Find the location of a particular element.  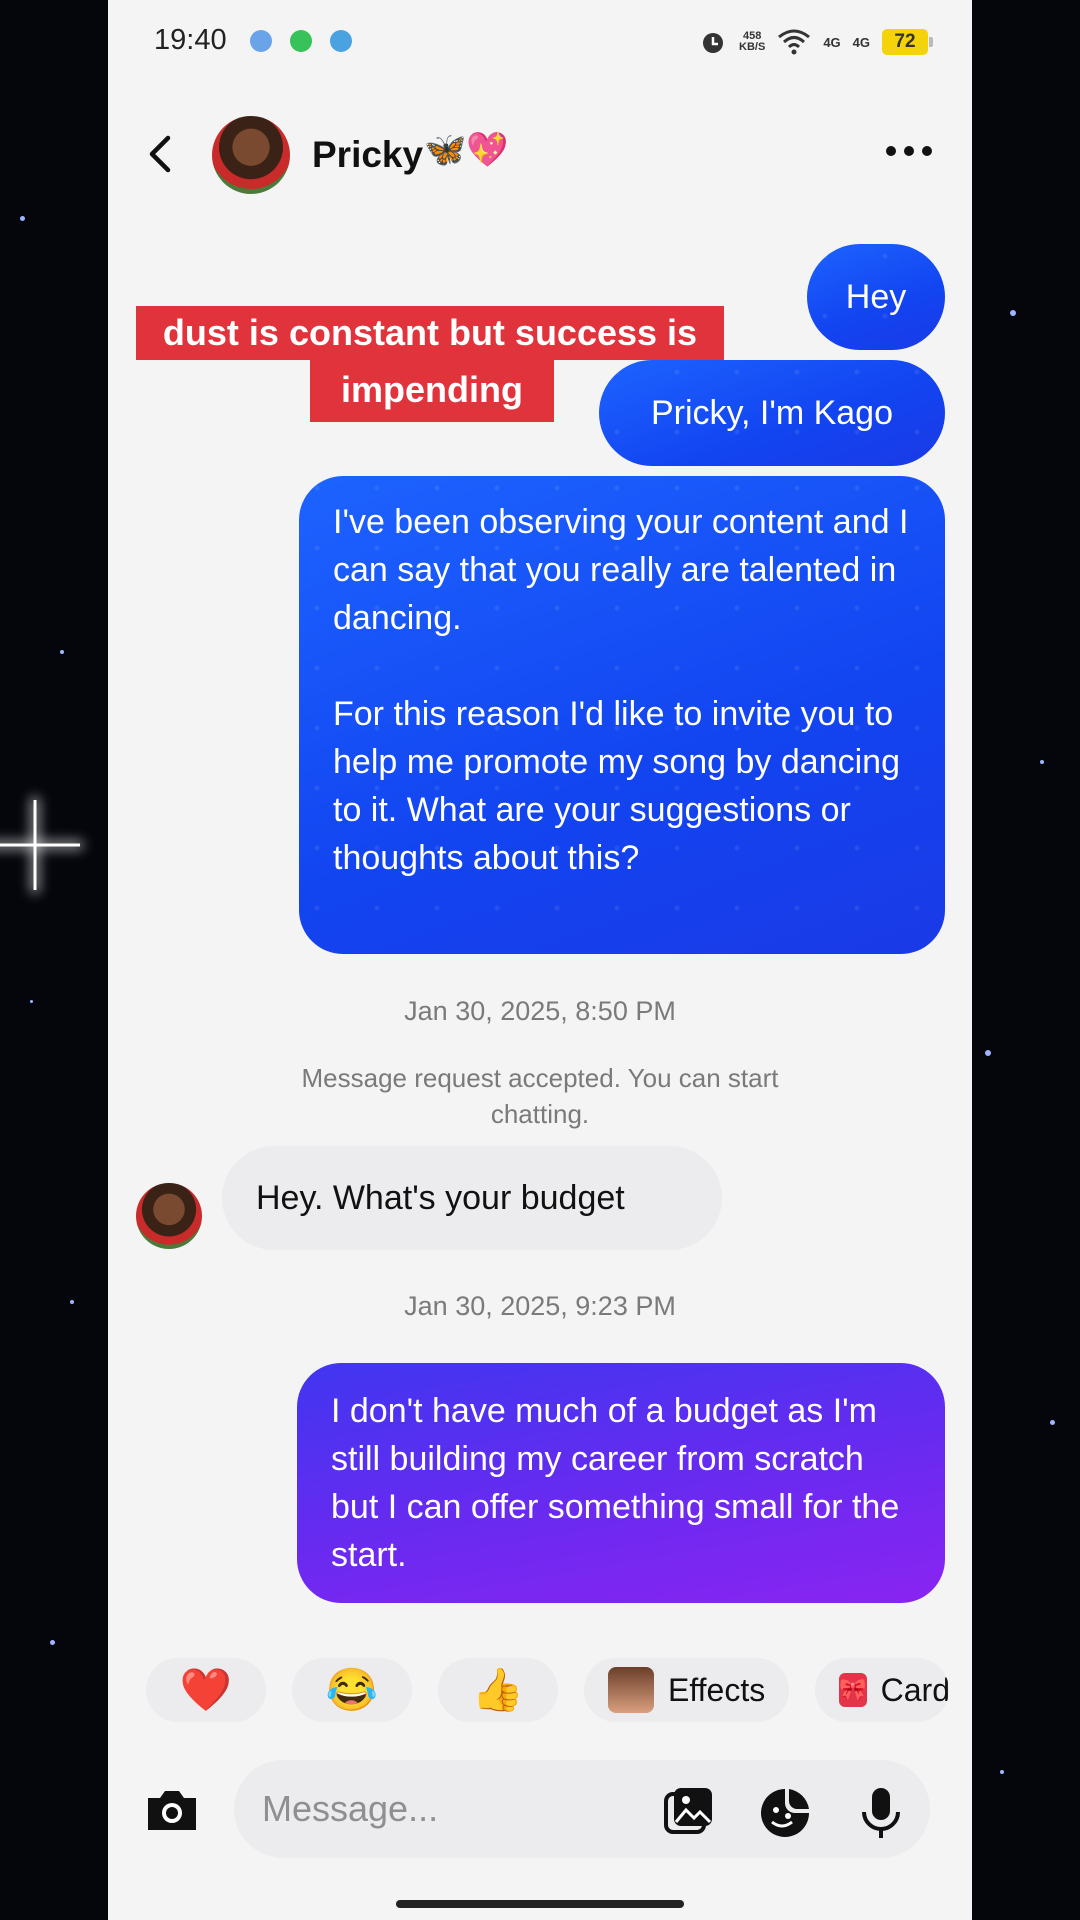

message-timestamp: Jan 30, 2025, 8:50 PM is located at coordinates (540, 1011).